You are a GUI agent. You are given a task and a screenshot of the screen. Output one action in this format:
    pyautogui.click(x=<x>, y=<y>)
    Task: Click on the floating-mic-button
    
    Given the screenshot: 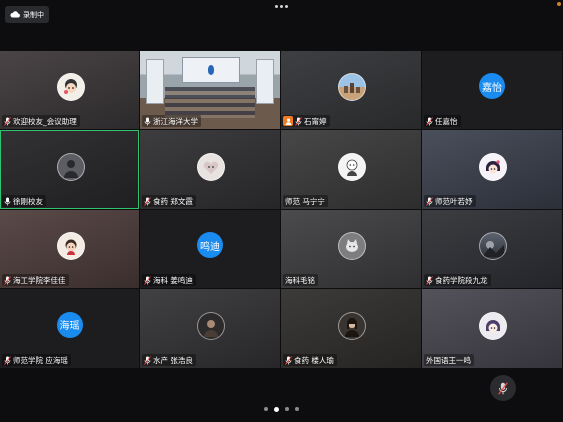 What is the action you would take?
    pyautogui.click(x=503, y=388)
    